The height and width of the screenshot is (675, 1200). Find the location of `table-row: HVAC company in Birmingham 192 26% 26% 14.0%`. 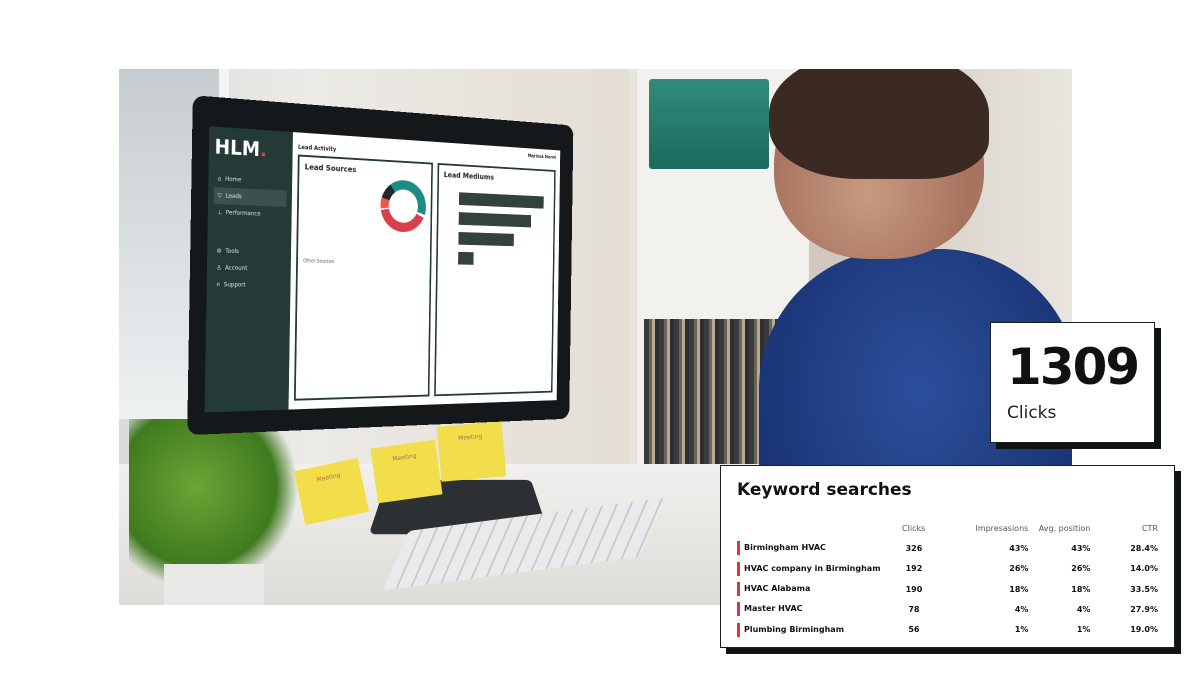

table-row: HVAC company in Birmingham 192 26% 26% 14.0% is located at coordinates (947, 569).